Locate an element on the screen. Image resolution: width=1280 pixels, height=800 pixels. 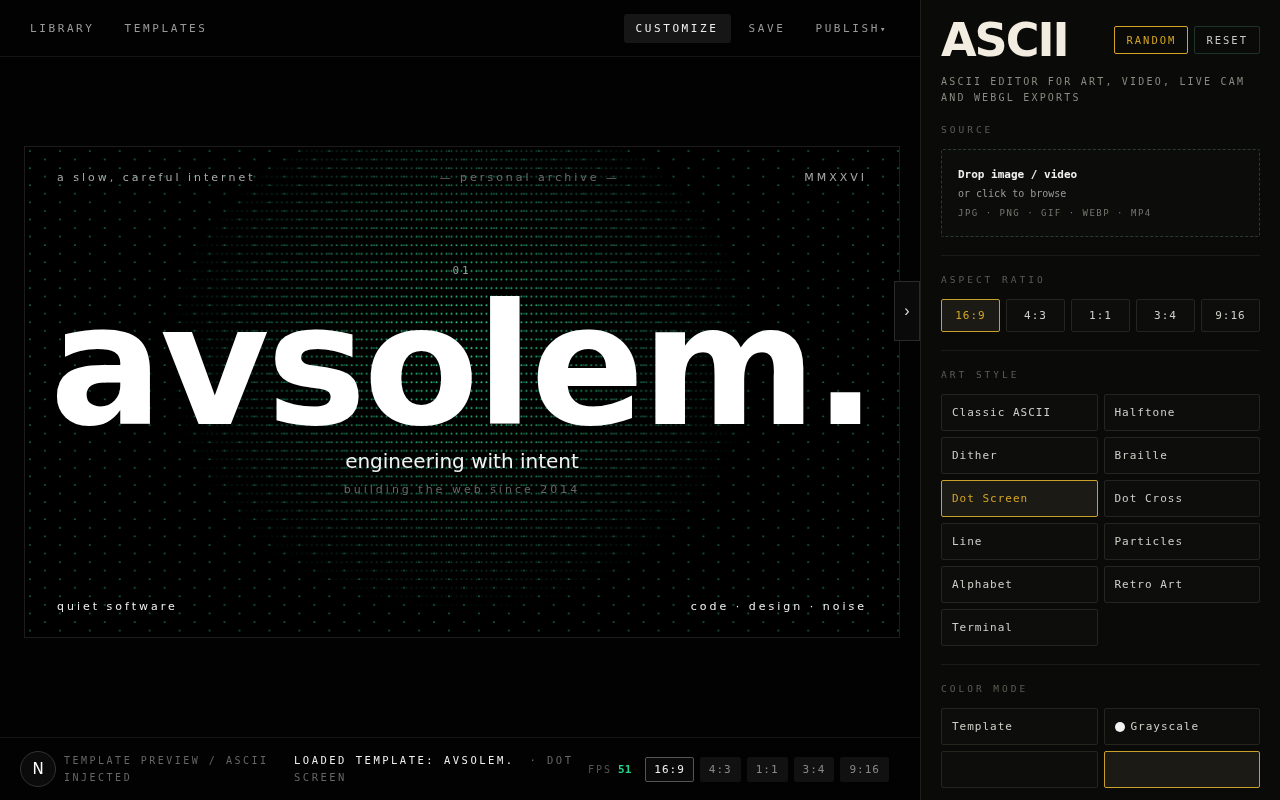
ratio-button: 3:4 is located at coordinates (814, 769).